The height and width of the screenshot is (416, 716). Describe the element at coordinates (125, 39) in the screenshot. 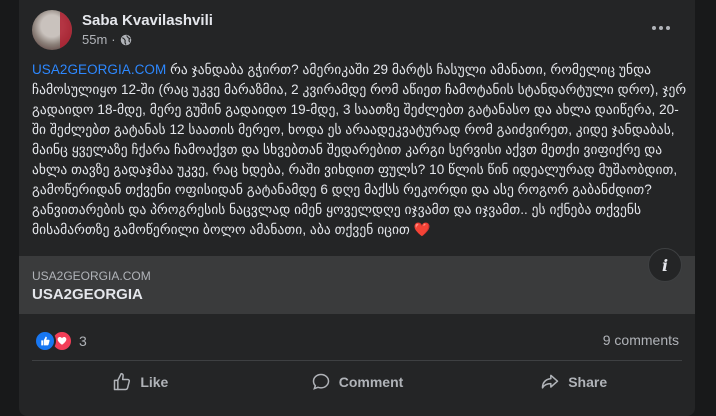

I see `globe-icon` at that location.